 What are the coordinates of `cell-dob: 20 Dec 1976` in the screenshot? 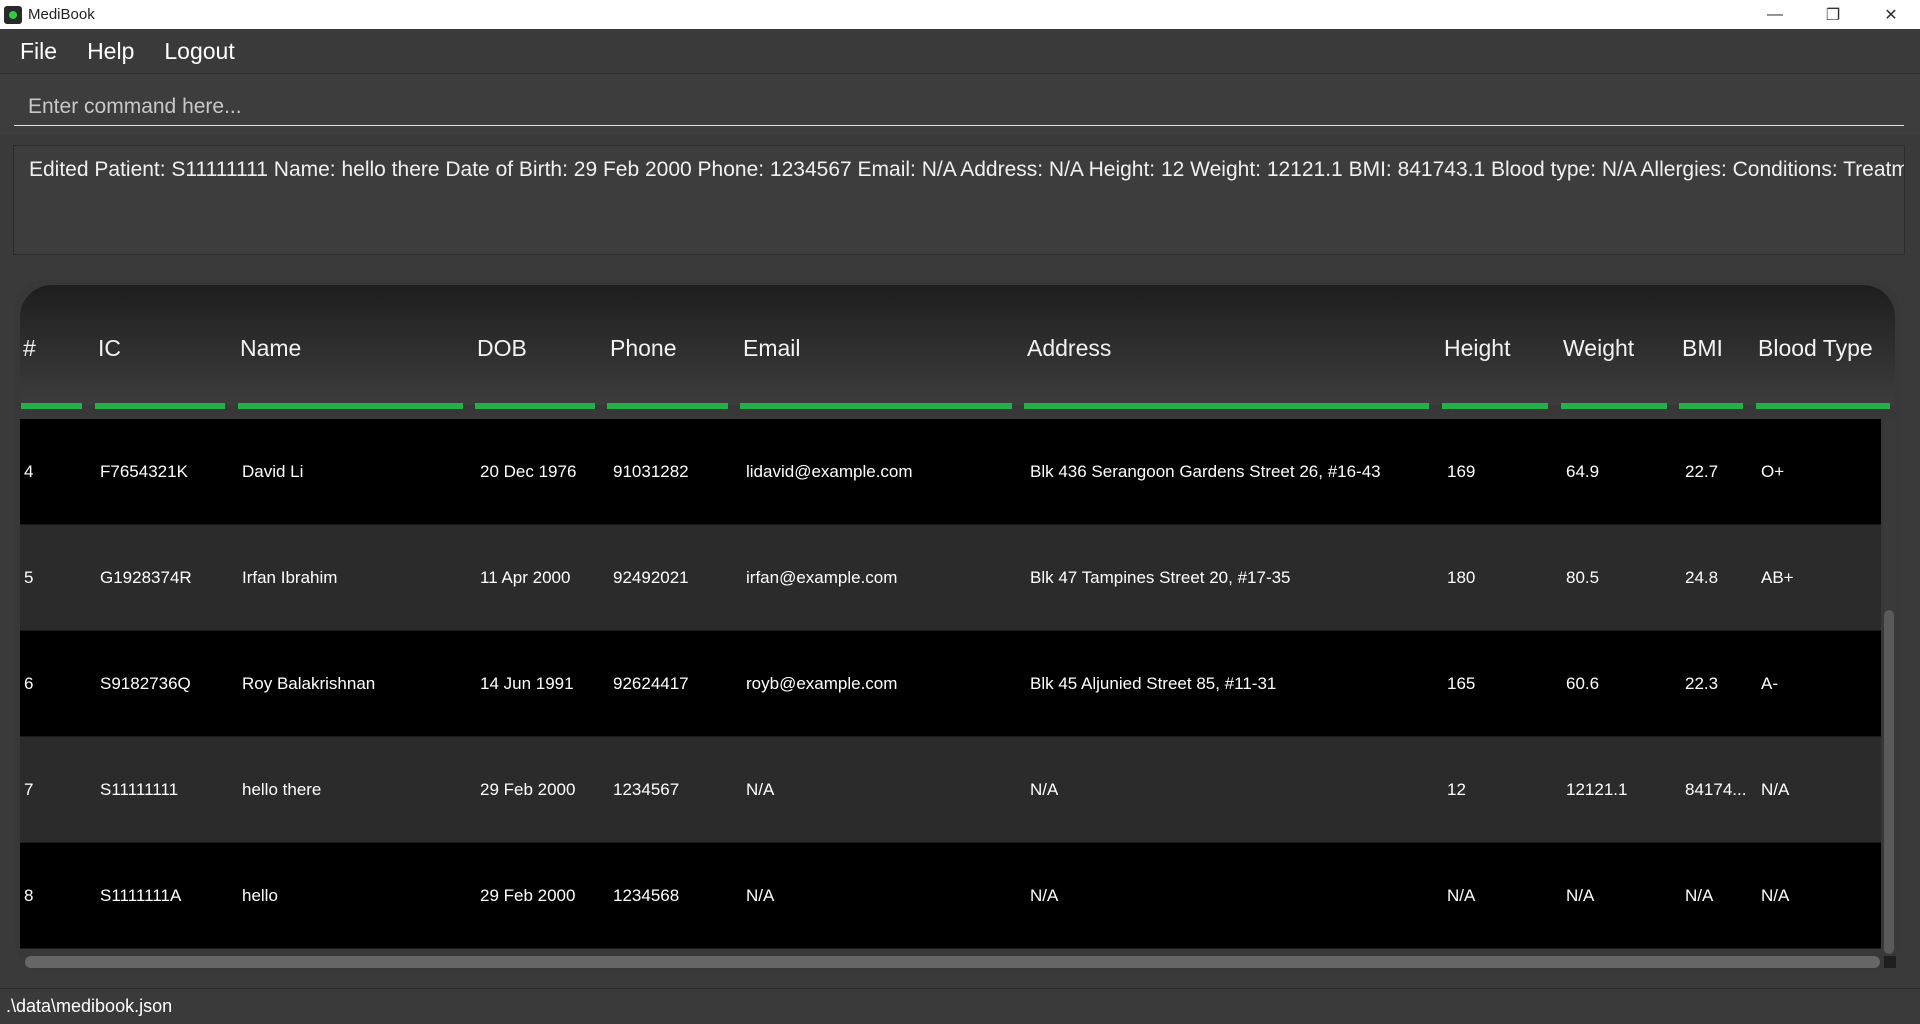 It's located at (528, 471).